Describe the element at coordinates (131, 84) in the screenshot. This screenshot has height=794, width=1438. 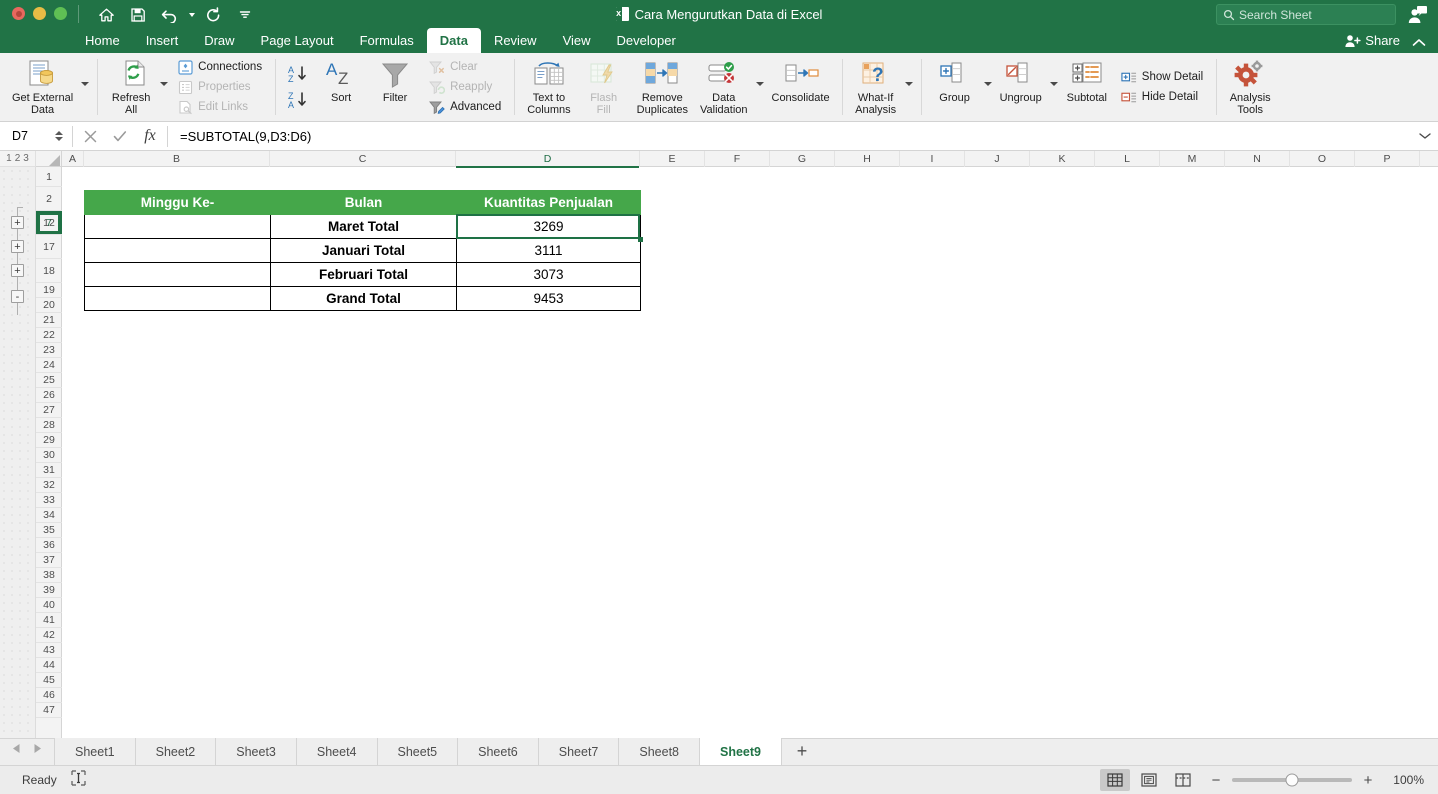
I see `refresh-all-button: Refresh All` at that location.